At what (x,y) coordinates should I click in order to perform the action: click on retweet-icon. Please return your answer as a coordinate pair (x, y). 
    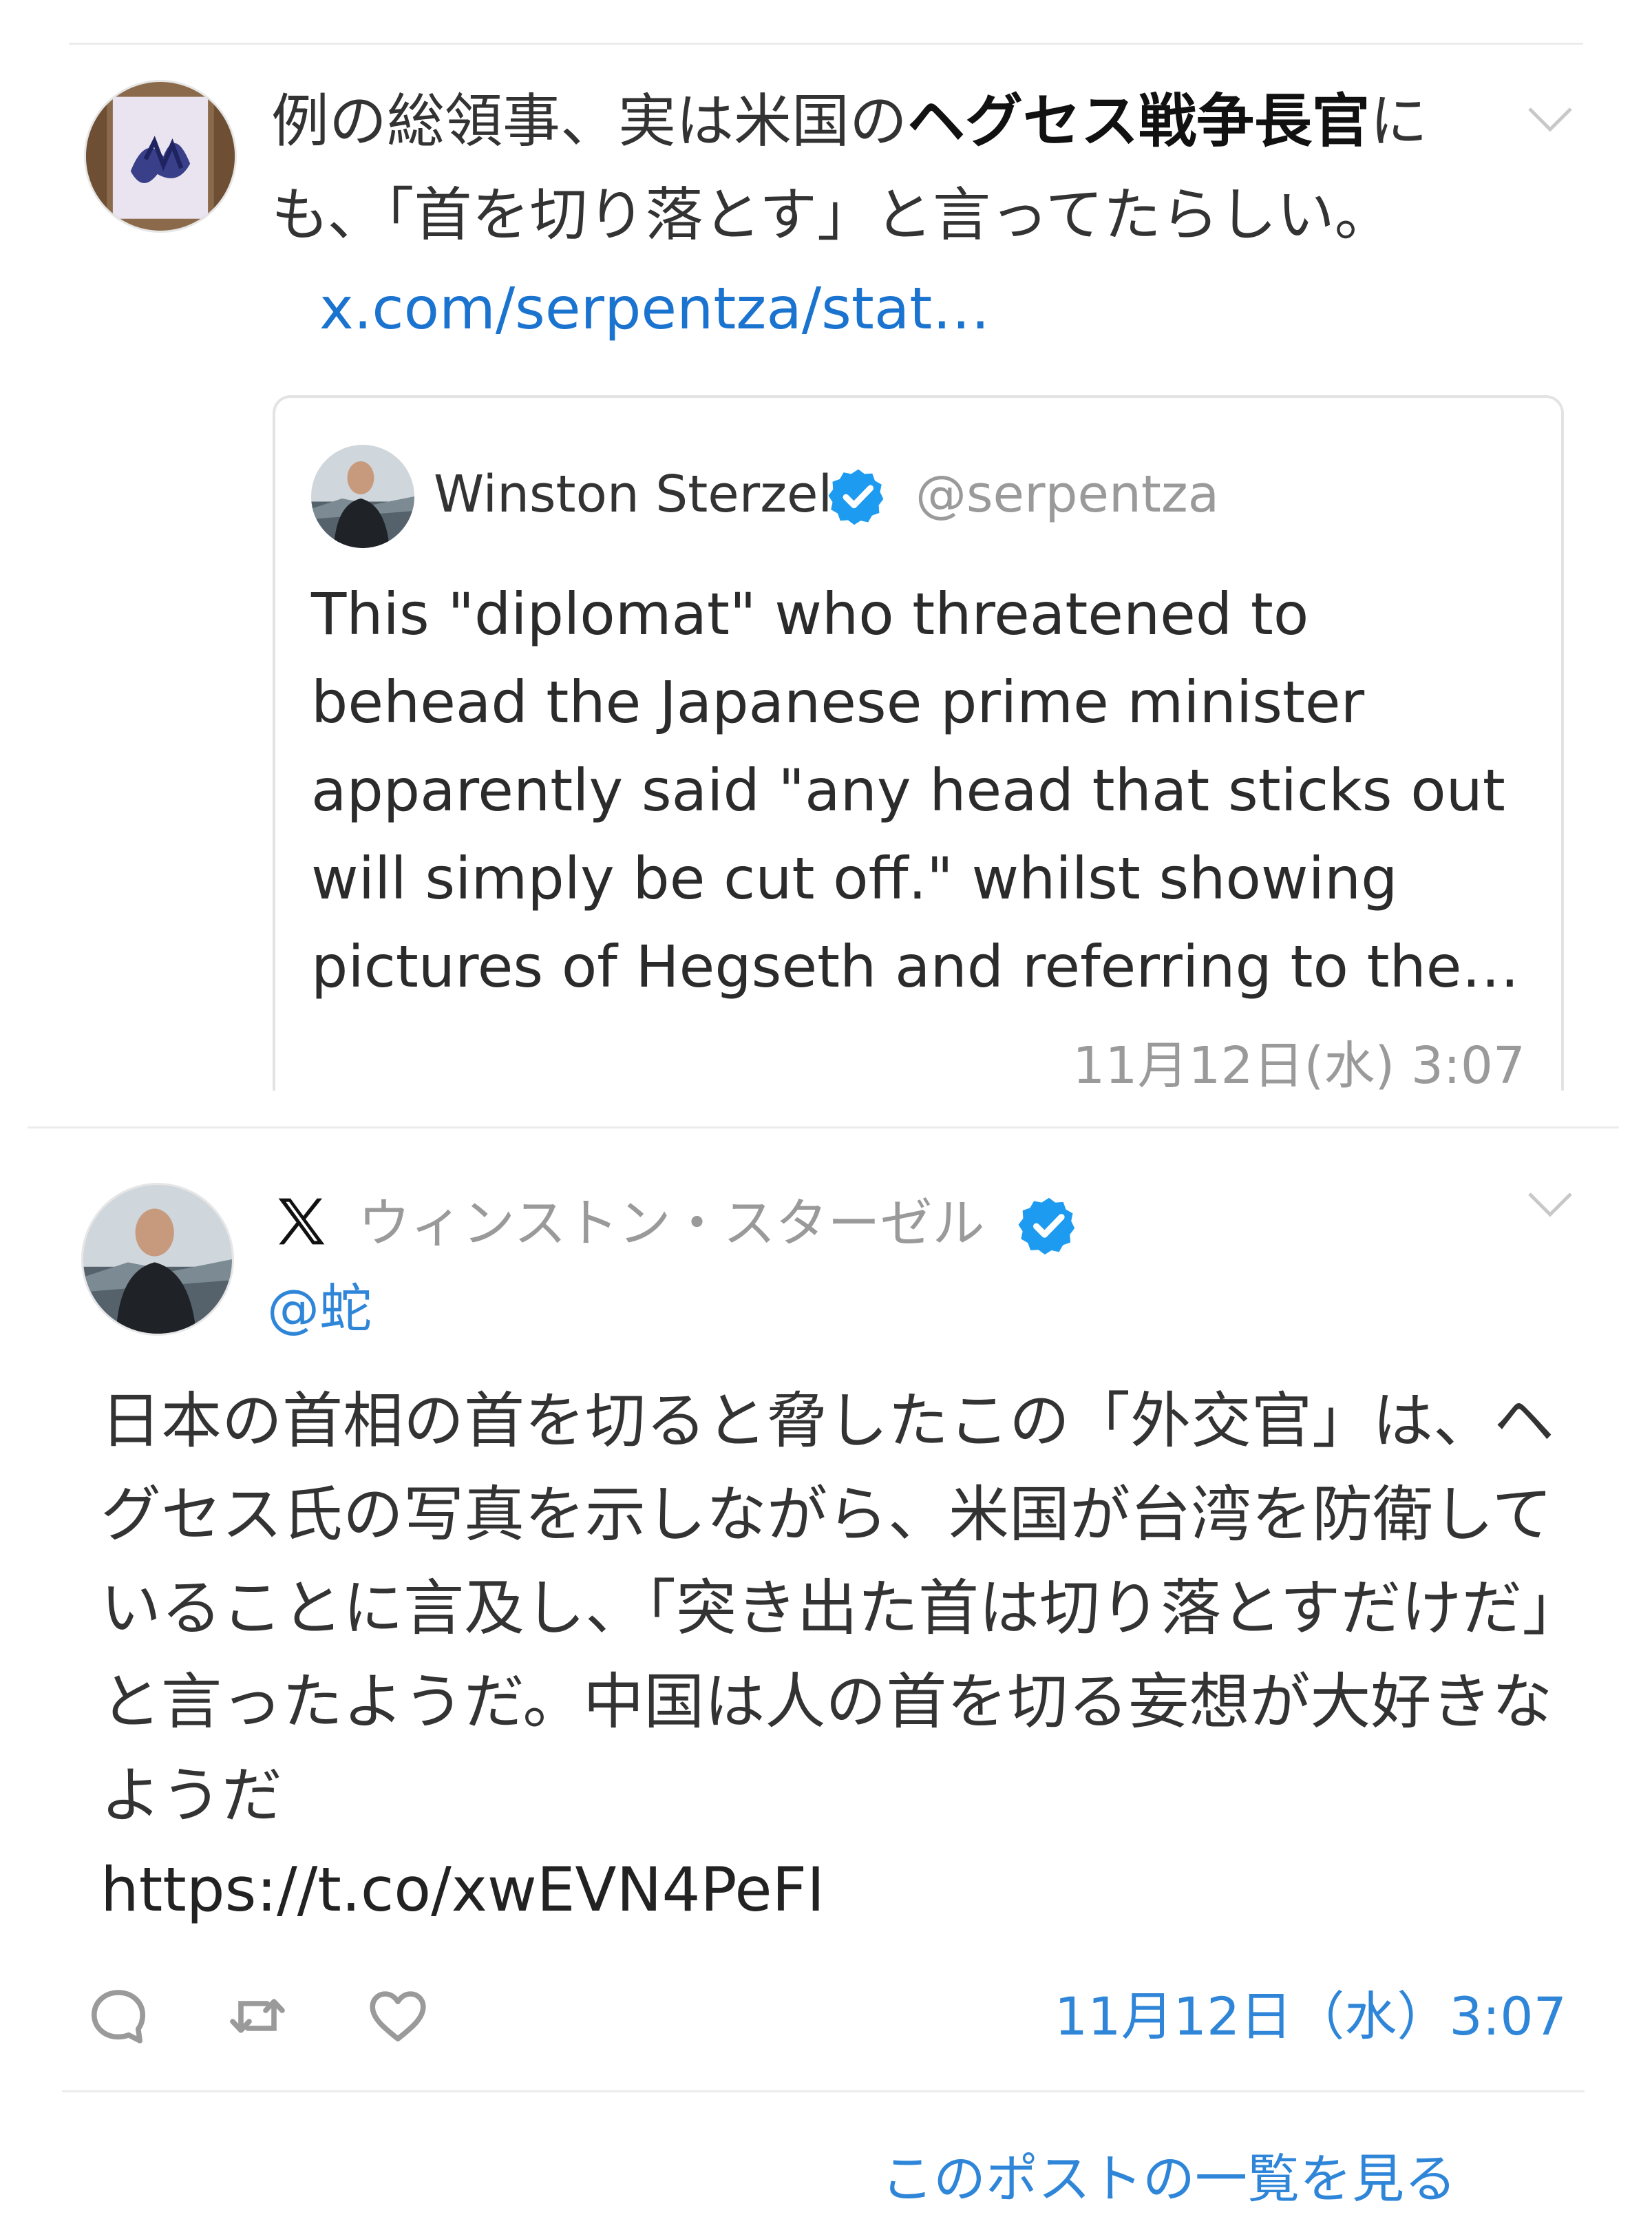
    Looking at the image, I should click on (257, 2016).